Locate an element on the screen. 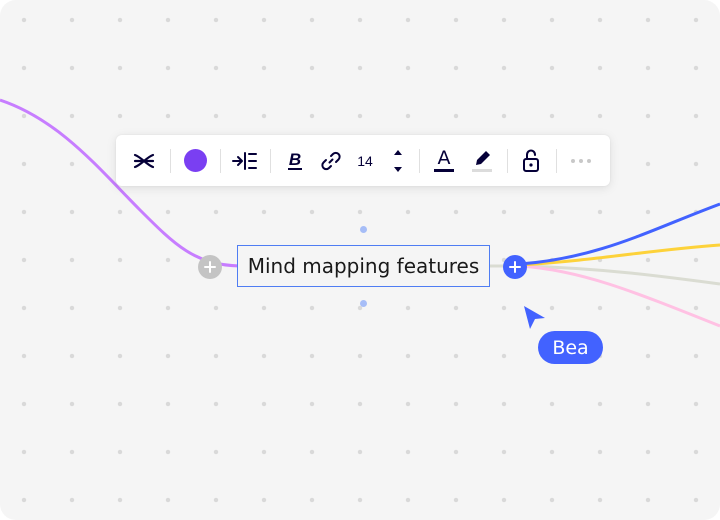 The height and width of the screenshot is (520, 720). add-child-button is located at coordinates (515, 267).